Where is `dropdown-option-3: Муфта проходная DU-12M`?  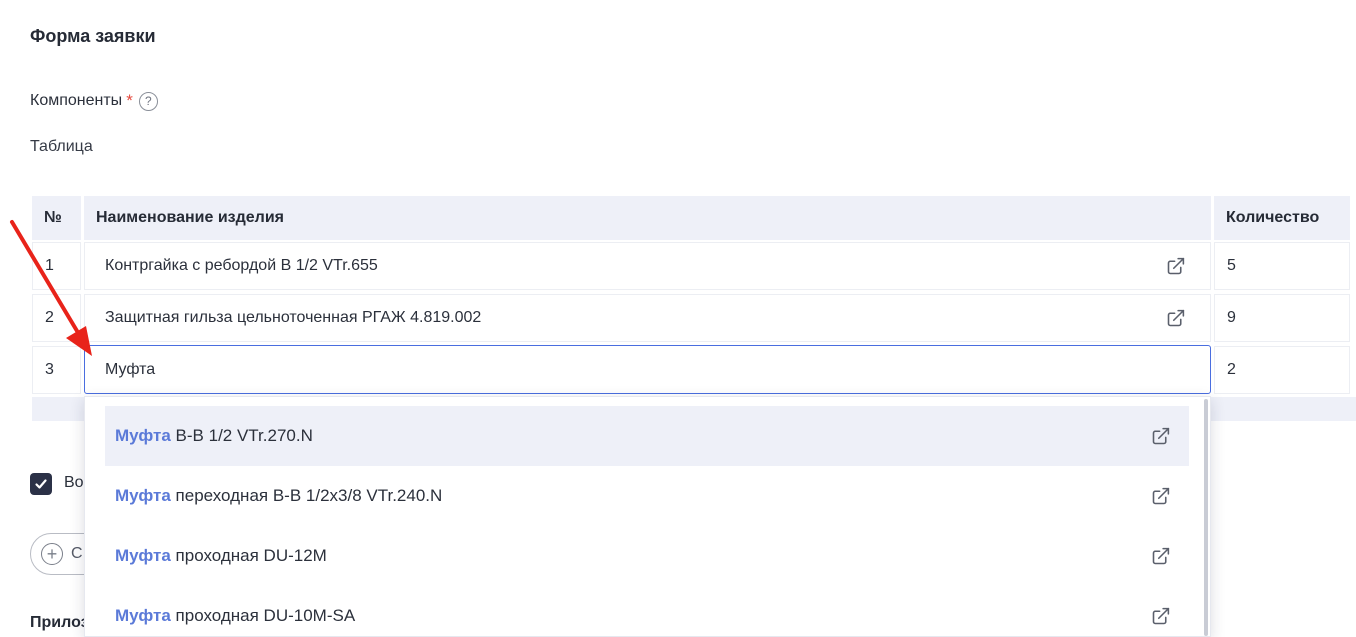 dropdown-option-3: Муфта проходная DU-12M is located at coordinates (647, 556).